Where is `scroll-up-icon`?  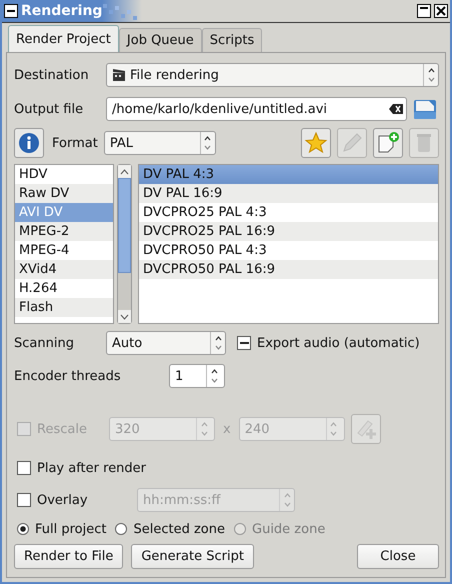
scroll-up-icon is located at coordinates (124, 171).